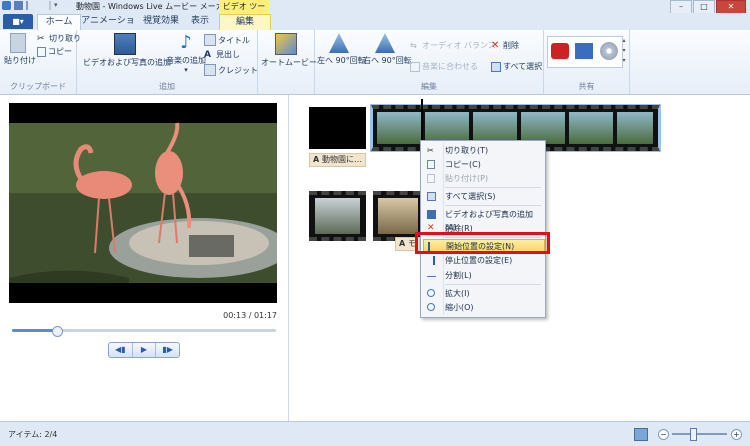 This screenshot has width=750, height=446. What do you see at coordinates (250, 315) in the screenshot?
I see `playback-time: 00:13 / 01:17` at bounding box center [250, 315].